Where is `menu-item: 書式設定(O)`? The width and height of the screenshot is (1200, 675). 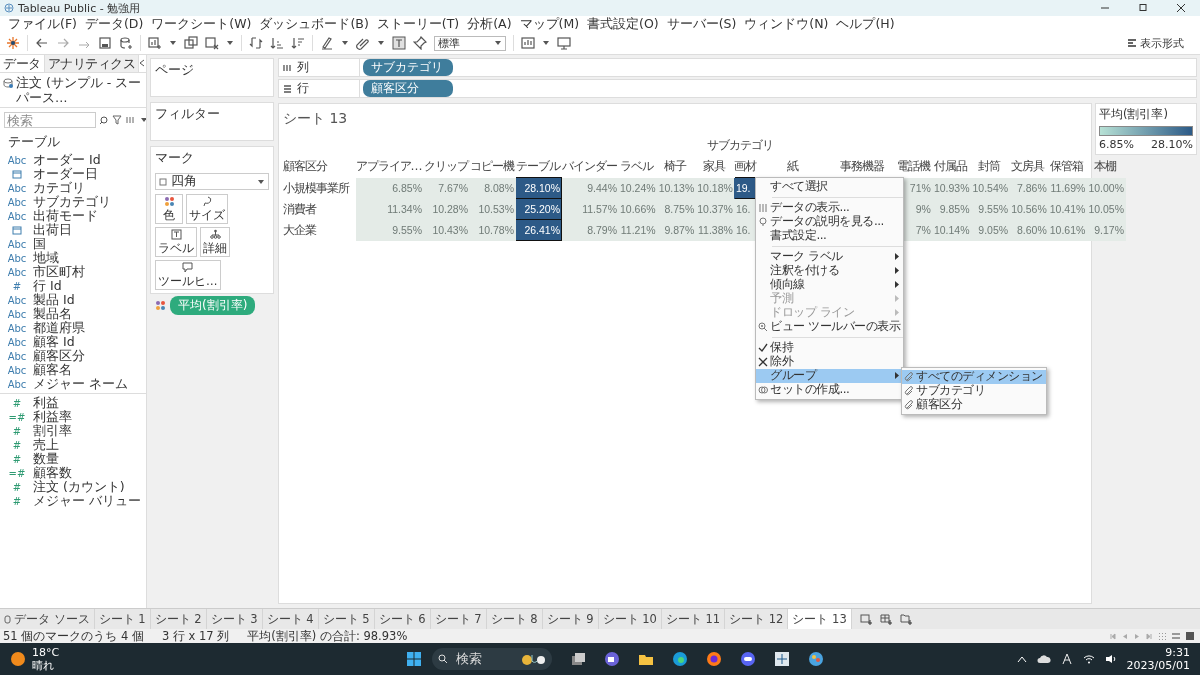 menu-item: 書式設定(O) is located at coordinates (623, 24).